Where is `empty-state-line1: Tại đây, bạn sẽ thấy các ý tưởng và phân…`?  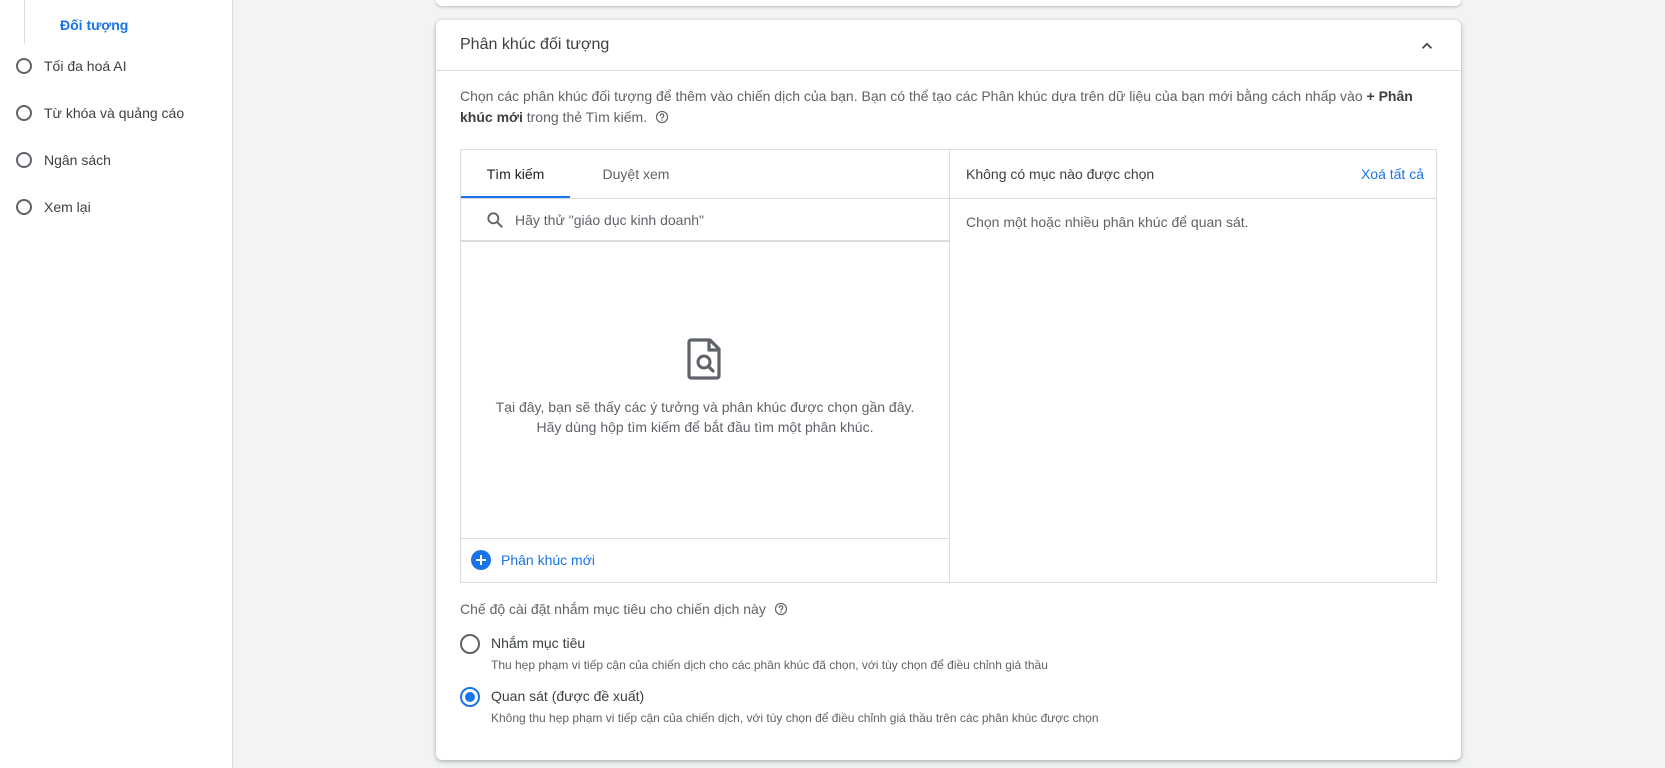 empty-state-line1: Tại đây, bạn sẽ thấy các ý tưởng và phân… is located at coordinates (705, 407).